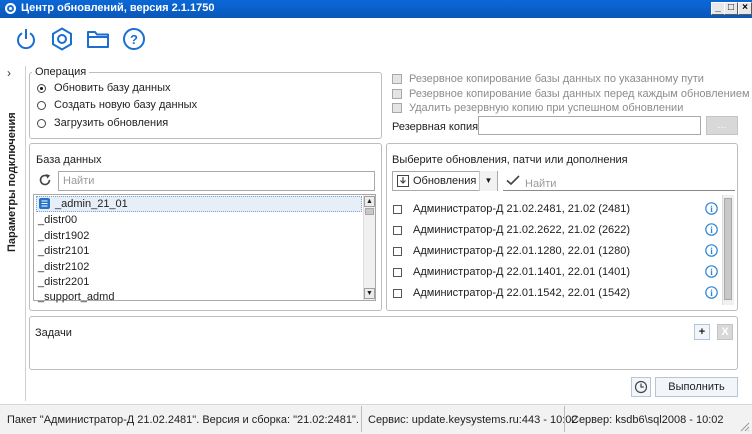 The image size is (752, 434). What do you see at coordinates (12, 73) in the screenshot?
I see `expand-chevron-icon: ›` at bounding box center [12, 73].